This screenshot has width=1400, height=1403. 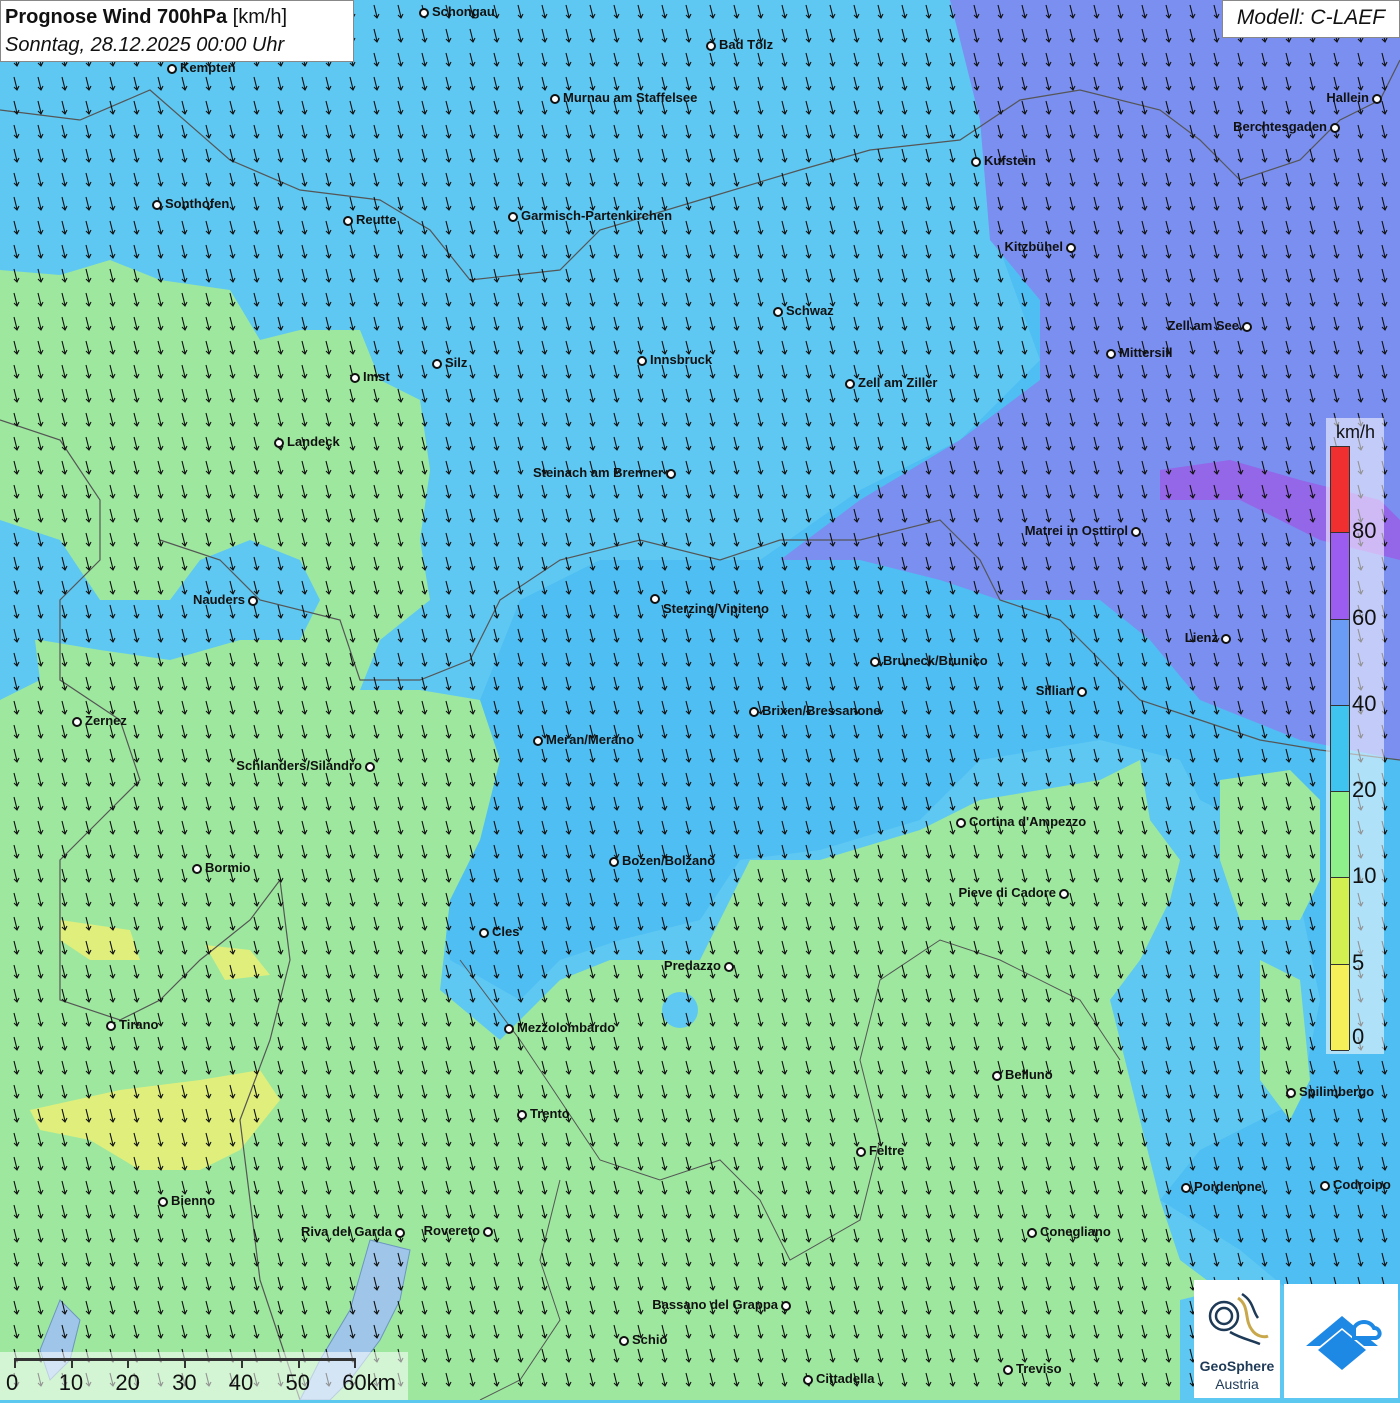 What do you see at coordinates (346, 1231) in the screenshot?
I see `city-label: Riva del Garda` at bounding box center [346, 1231].